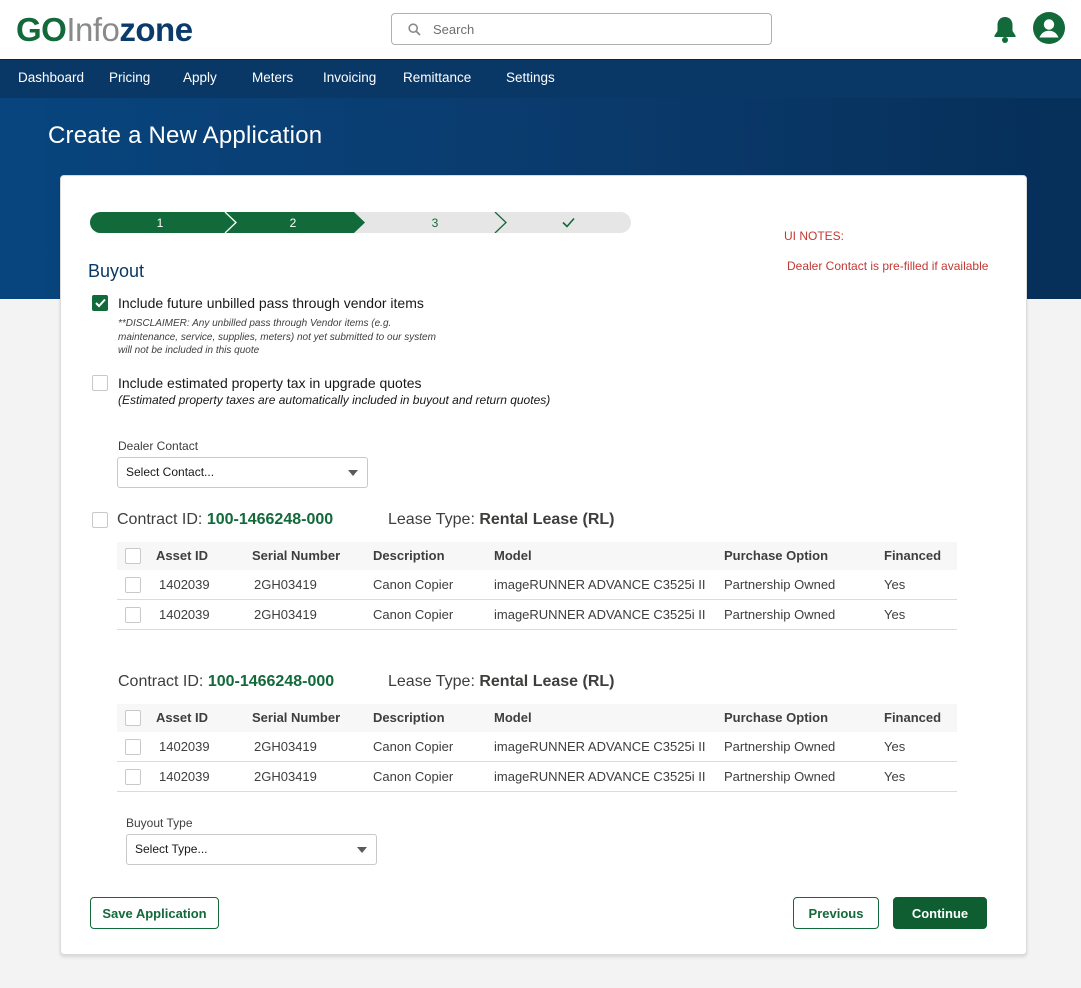 The height and width of the screenshot is (988, 1081). Describe the element at coordinates (200, 77) in the screenshot. I see `nav-apply: Apply` at that location.